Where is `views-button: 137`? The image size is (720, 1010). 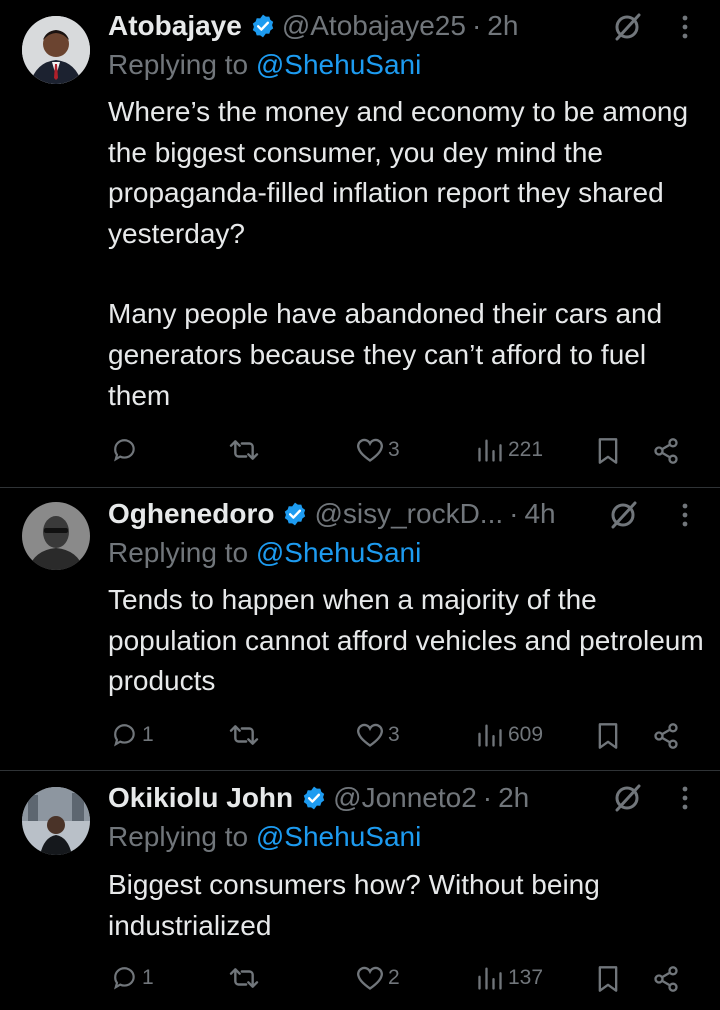 views-button: 137 is located at coordinates (509, 978).